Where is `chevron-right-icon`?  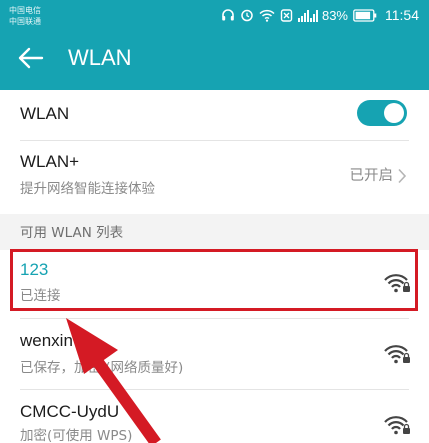 chevron-right-icon is located at coordinates (402, 176).